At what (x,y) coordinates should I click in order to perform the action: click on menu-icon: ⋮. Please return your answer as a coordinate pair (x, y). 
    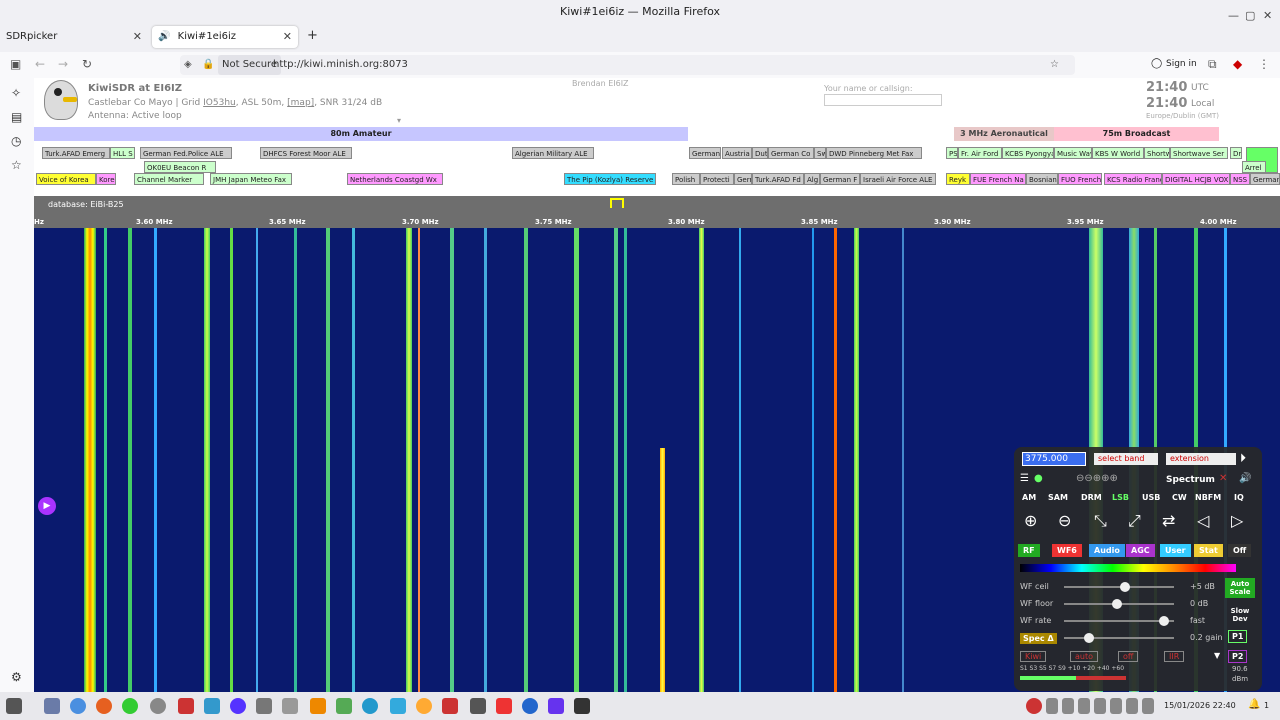
    Looking at the image, I should click on (1264, 64).